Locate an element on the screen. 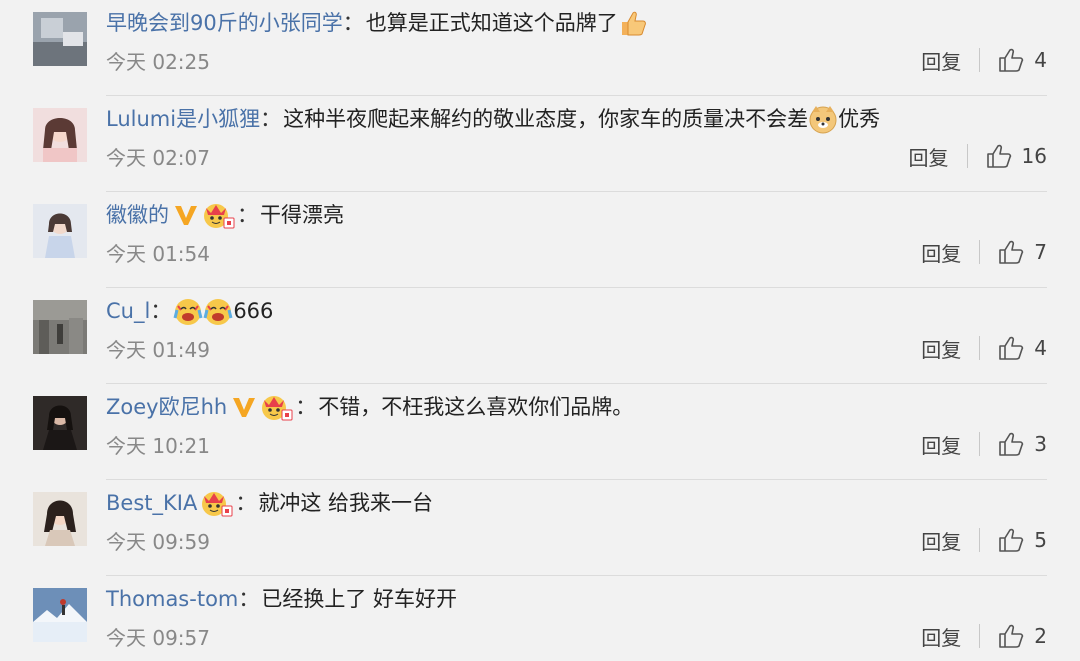 The image size is (1080, 661). comment-item: 徽徽的 ： 干得漂亮 今天 01:54 回复 7 is located at coordinates (540, 240).